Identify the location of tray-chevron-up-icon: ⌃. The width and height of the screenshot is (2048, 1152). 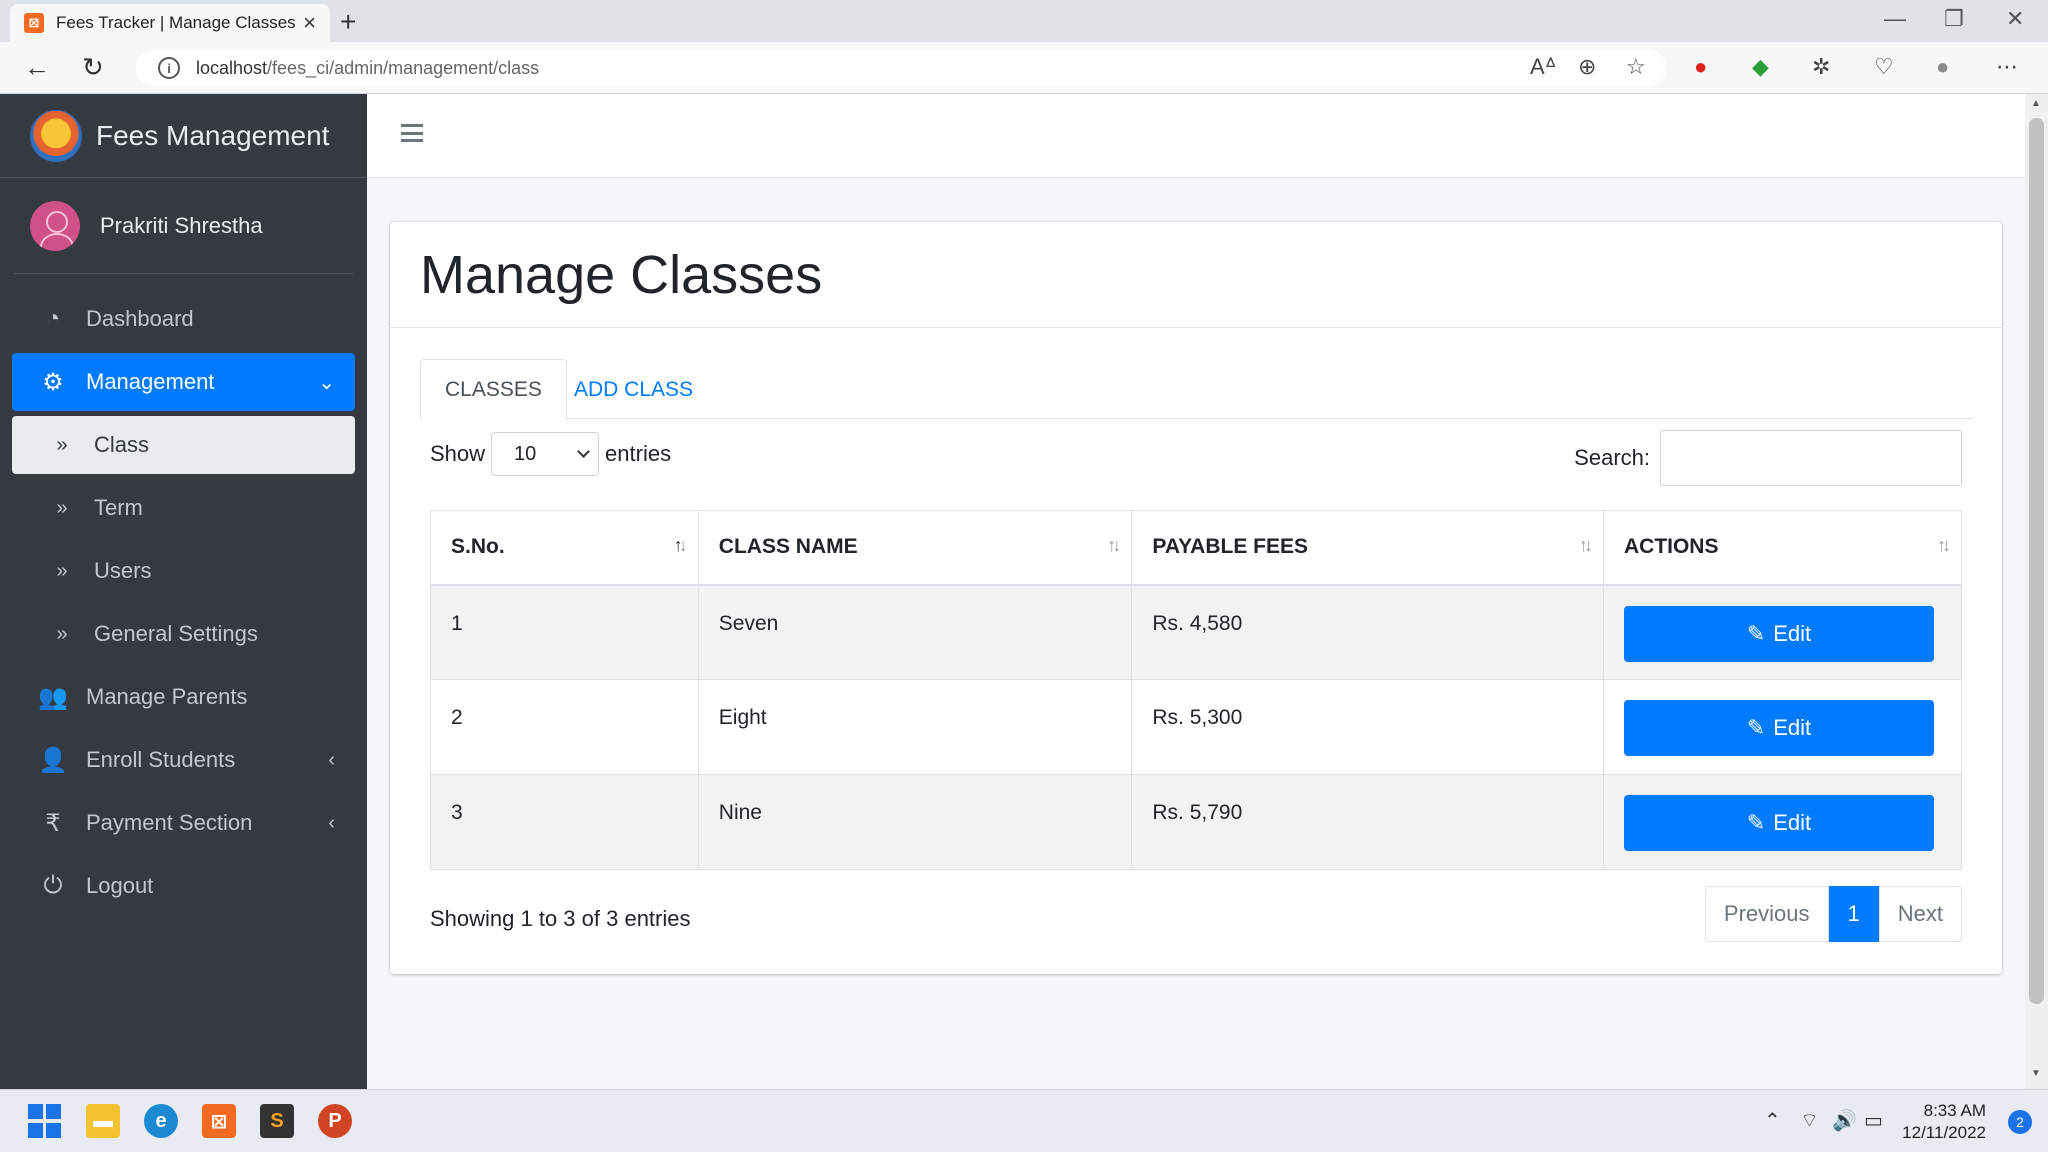
(1772, 1120).